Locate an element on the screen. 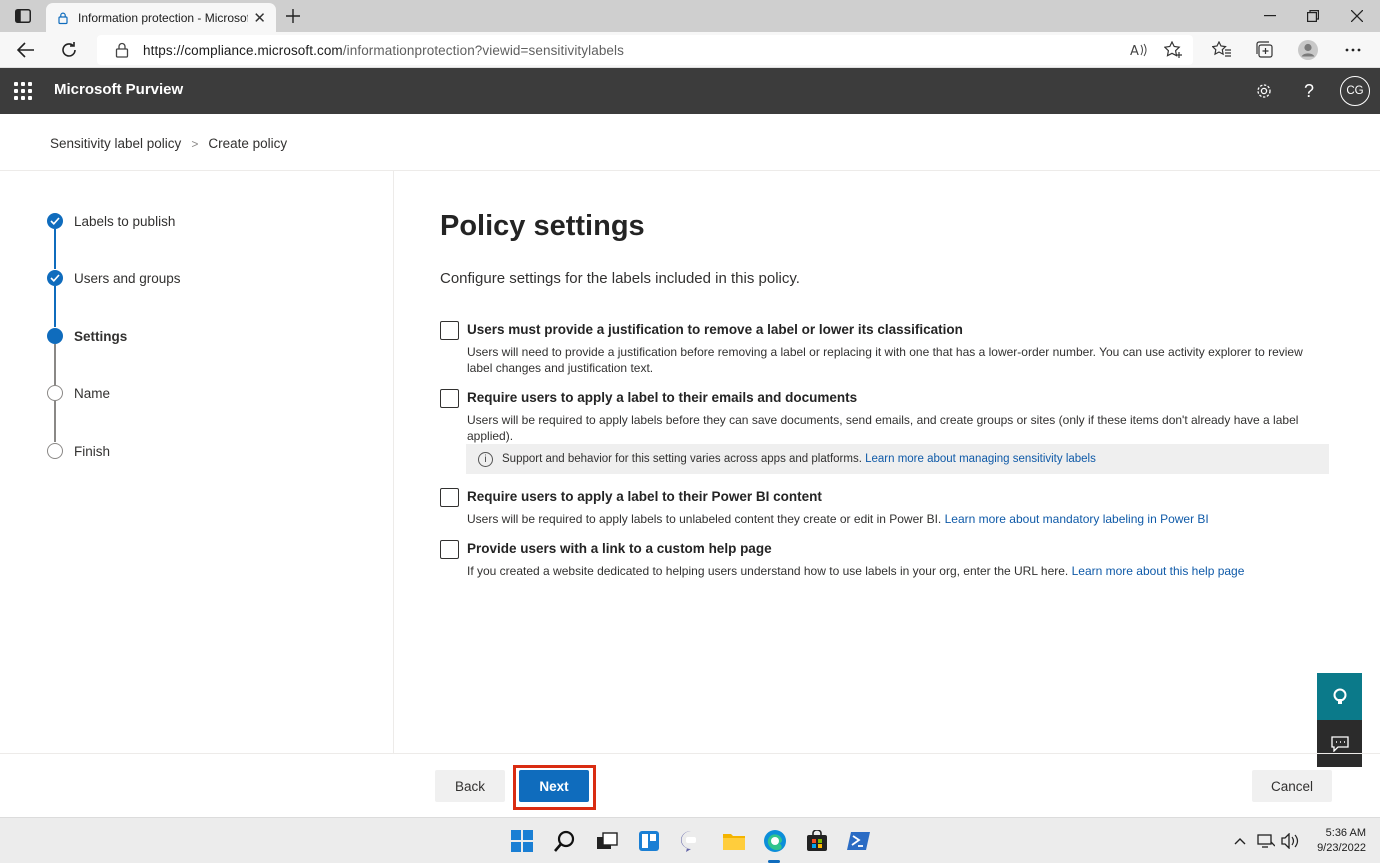 The width and height of the screenshot is (1380, 863). breadcrumb-item-create: Create policy is located at coordinates (248, 143).